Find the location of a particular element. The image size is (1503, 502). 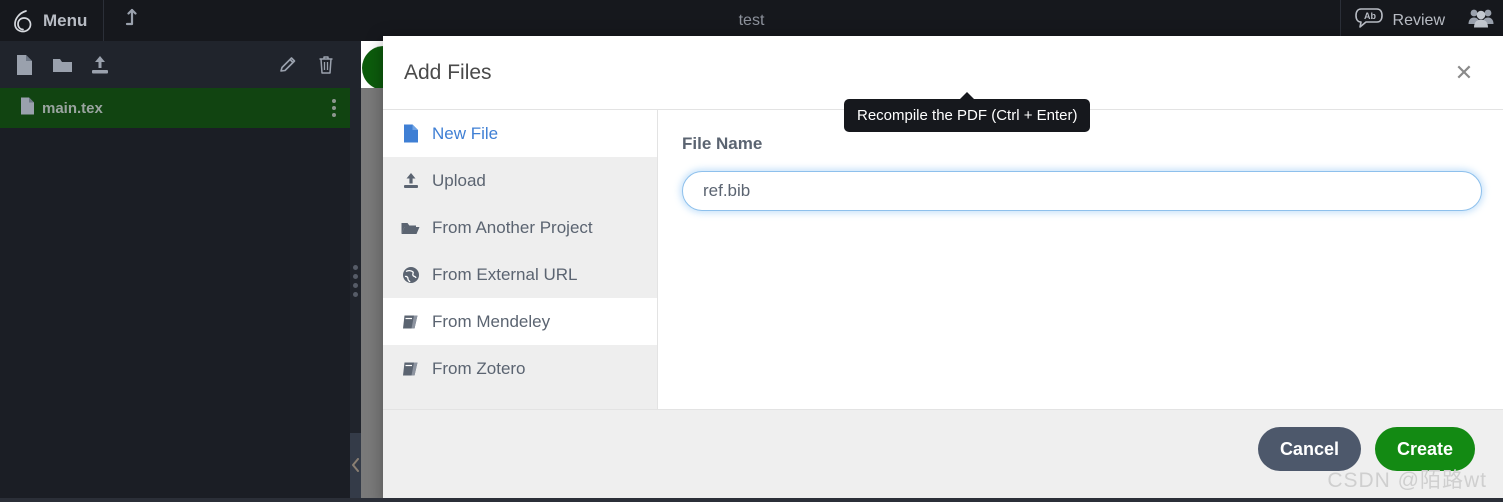

close-icon: ✕ is located at coordinates (1464, 73).